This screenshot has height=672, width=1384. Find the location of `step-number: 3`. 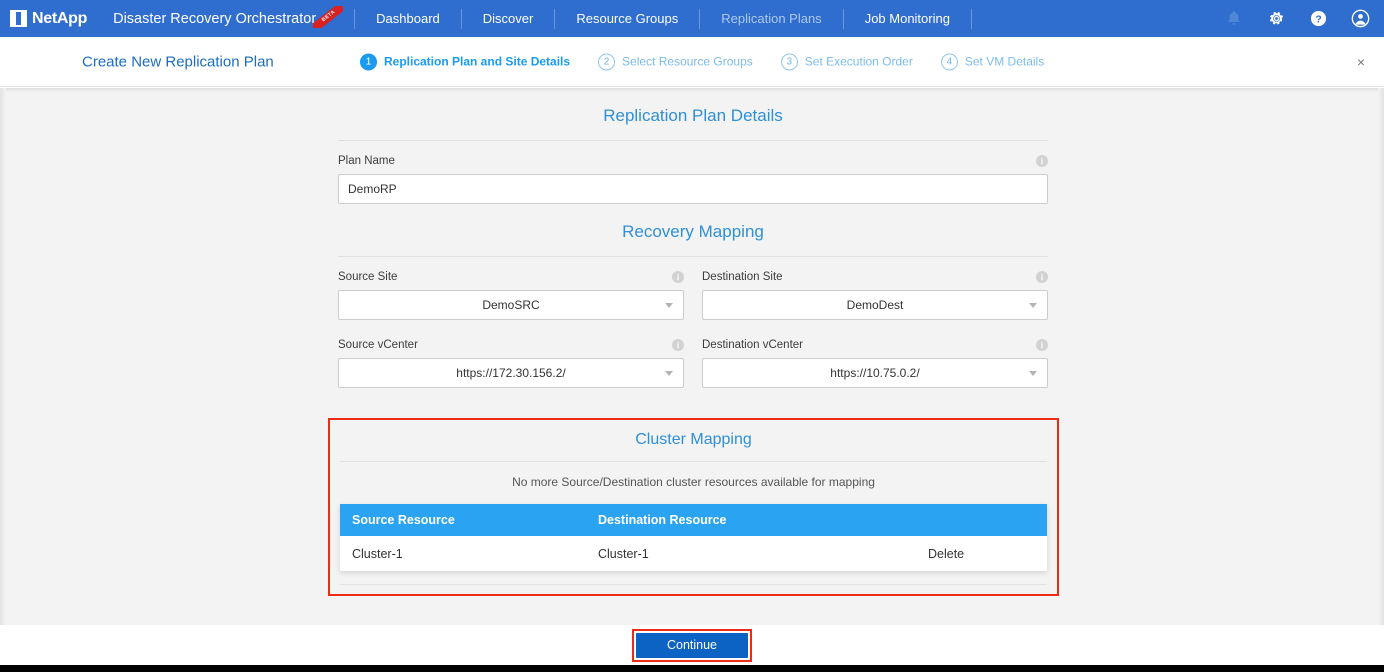

step-number: 3 is located at coordinates (789, 61).